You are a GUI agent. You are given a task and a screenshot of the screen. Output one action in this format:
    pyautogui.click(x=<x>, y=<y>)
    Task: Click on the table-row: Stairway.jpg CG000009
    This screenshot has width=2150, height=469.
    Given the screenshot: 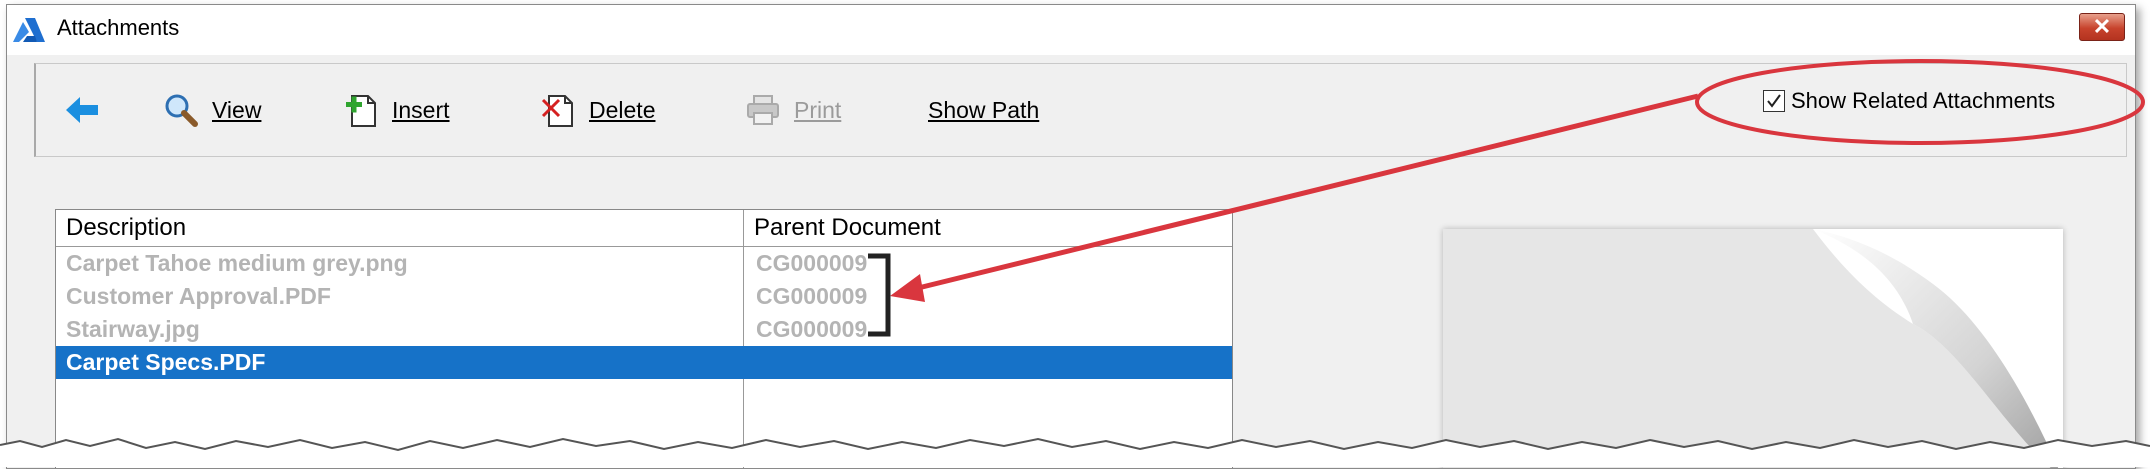 What is the action you would take?
    pyautogui.click(x=644, y=329)
    